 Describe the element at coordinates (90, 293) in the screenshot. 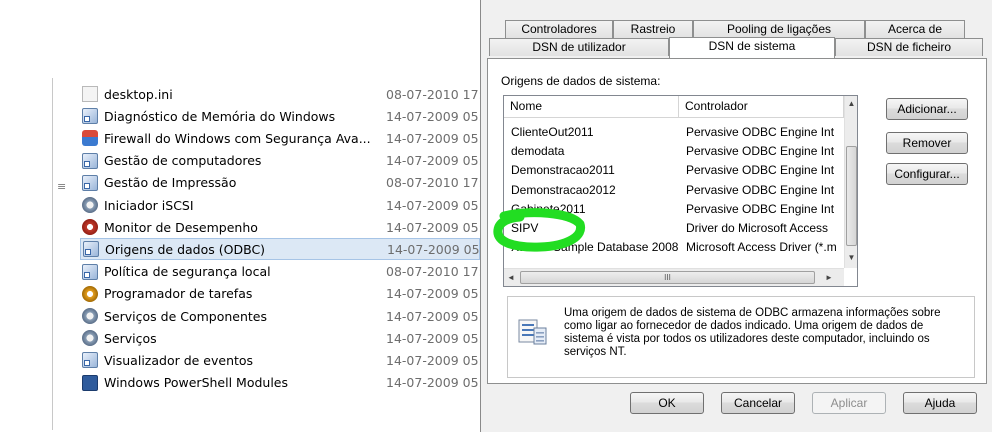

I see `task-scheduler-icon` at that location.